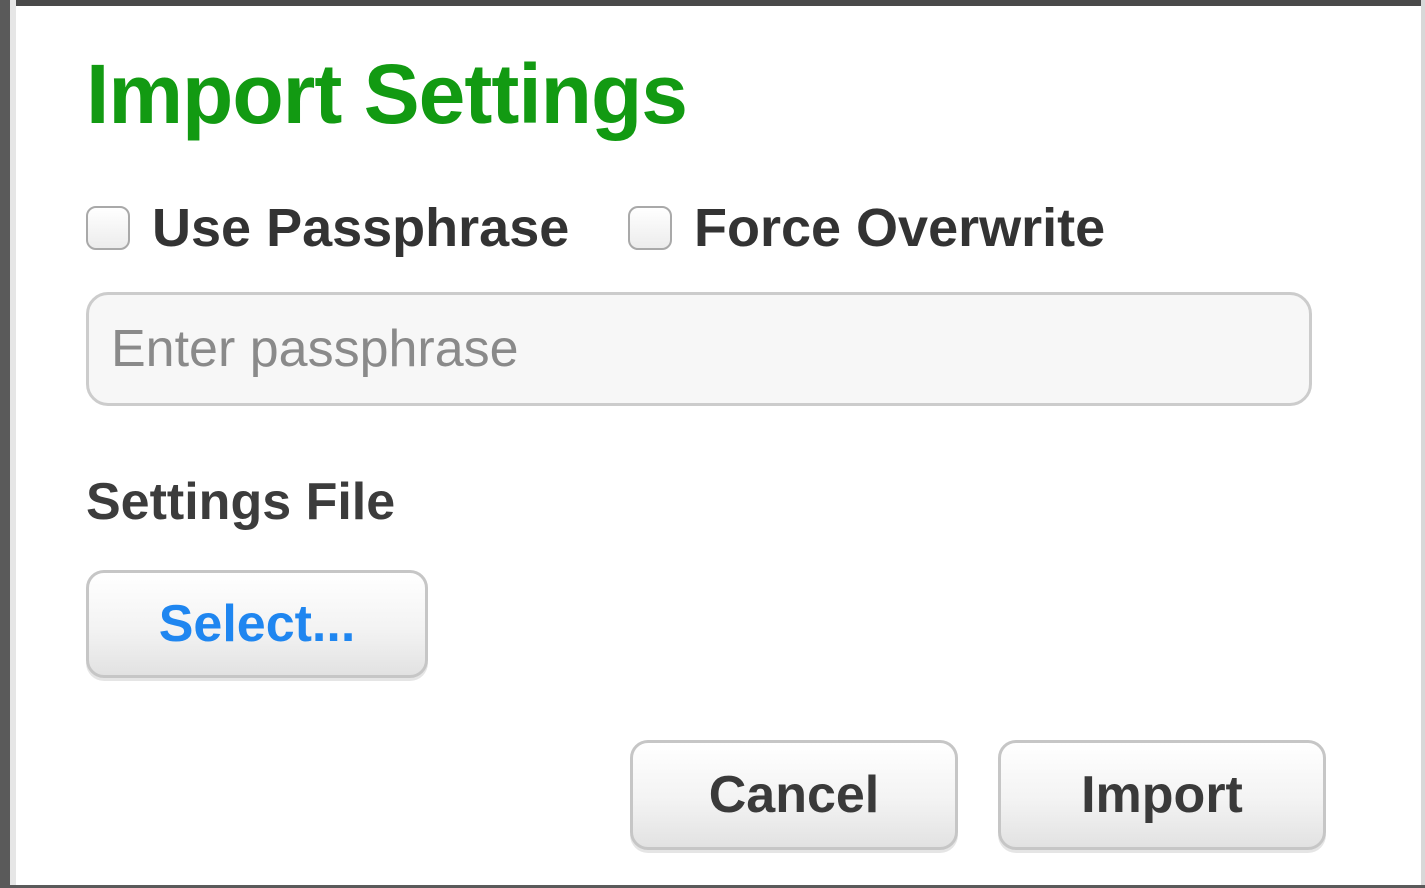 This screenshot has width=1425, height=888. What do you see at coordinates (387, 94) in the screenshot?
I see `dialog-title: Import Settings` at bounding box center [387, 94].